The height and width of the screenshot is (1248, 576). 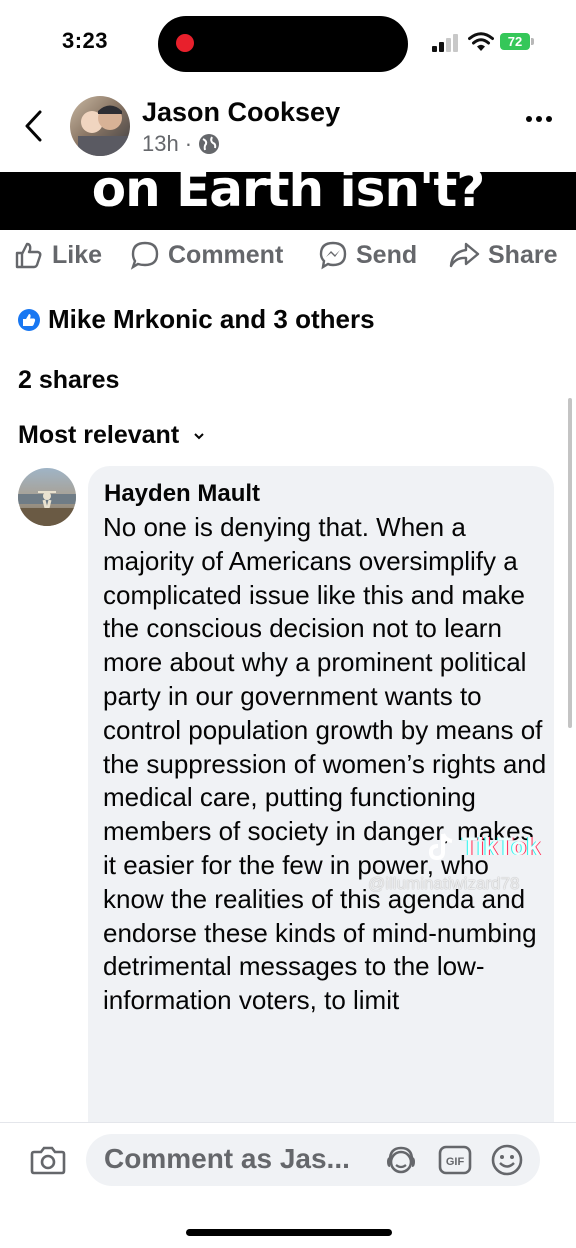 I want to click on messenger-icon, so click(x=333, y=255).